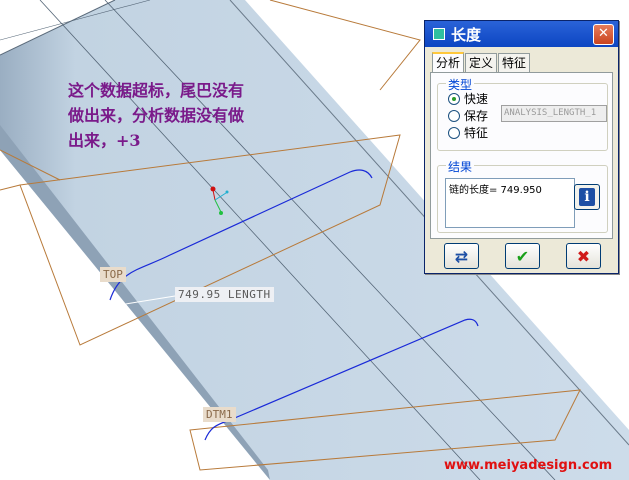 The width and height of the screenshot is (629, 480). I want to click on dialog-title: 长度, so click(466, 34).